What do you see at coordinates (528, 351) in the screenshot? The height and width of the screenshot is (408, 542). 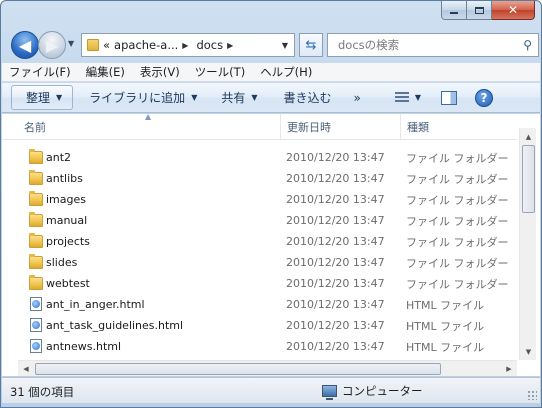 I see `scroll-down-button: ▼` at bounding box center [528, 351].